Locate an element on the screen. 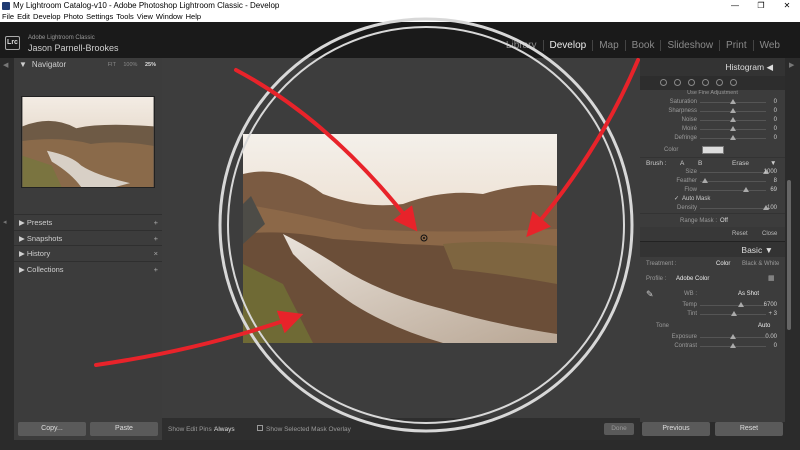 The height and width of the screenshot is (450, 800). zoom-fit: FIT is located at coordinates (112, 65).